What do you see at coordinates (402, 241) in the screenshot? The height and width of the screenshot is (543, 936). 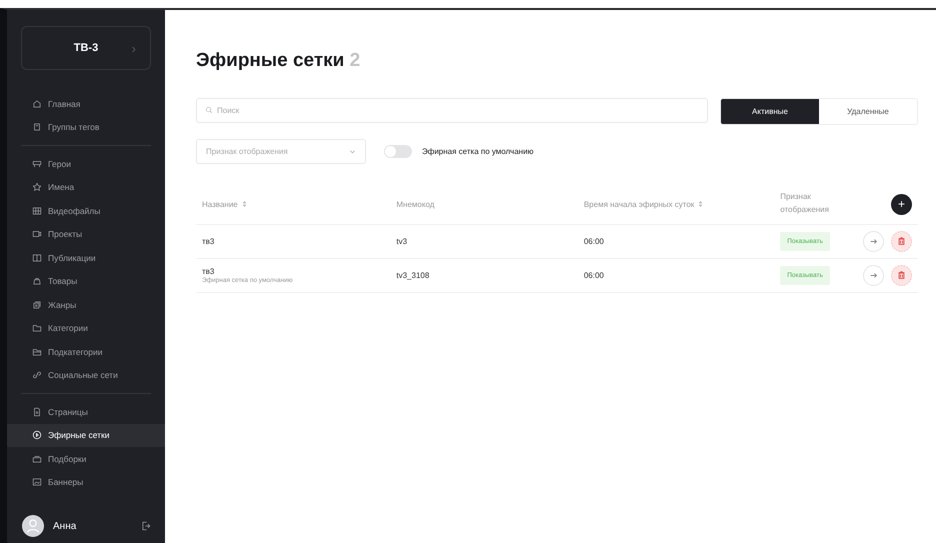 I see `table-cell: tv3` at bounding box center [402, 241].